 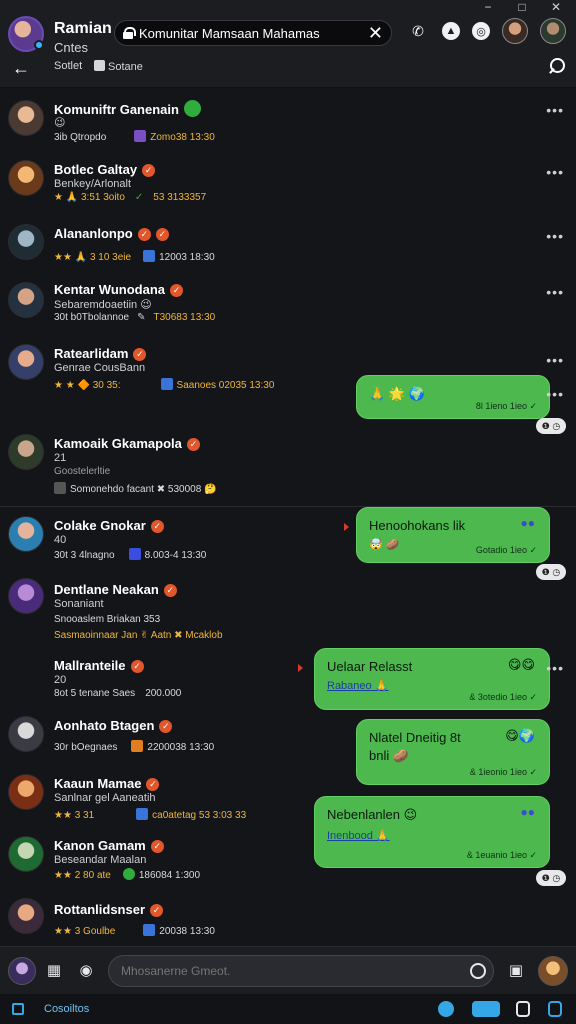 I want to click on unread-marker, so click(x=300, y=668).